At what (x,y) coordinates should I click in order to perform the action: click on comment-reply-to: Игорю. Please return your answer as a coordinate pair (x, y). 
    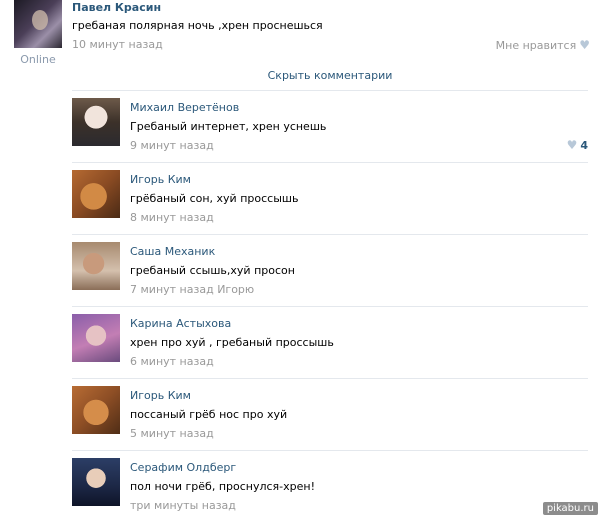
    Looking at the image, I should click on (235, 289).